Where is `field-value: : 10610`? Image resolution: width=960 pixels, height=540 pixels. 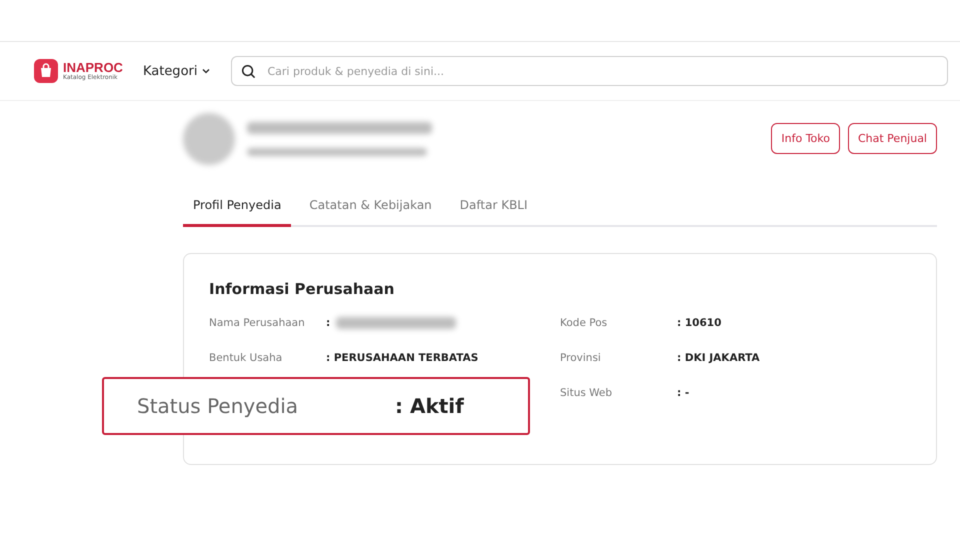 field-value: : 10610 is located at coordinates (699, 323).